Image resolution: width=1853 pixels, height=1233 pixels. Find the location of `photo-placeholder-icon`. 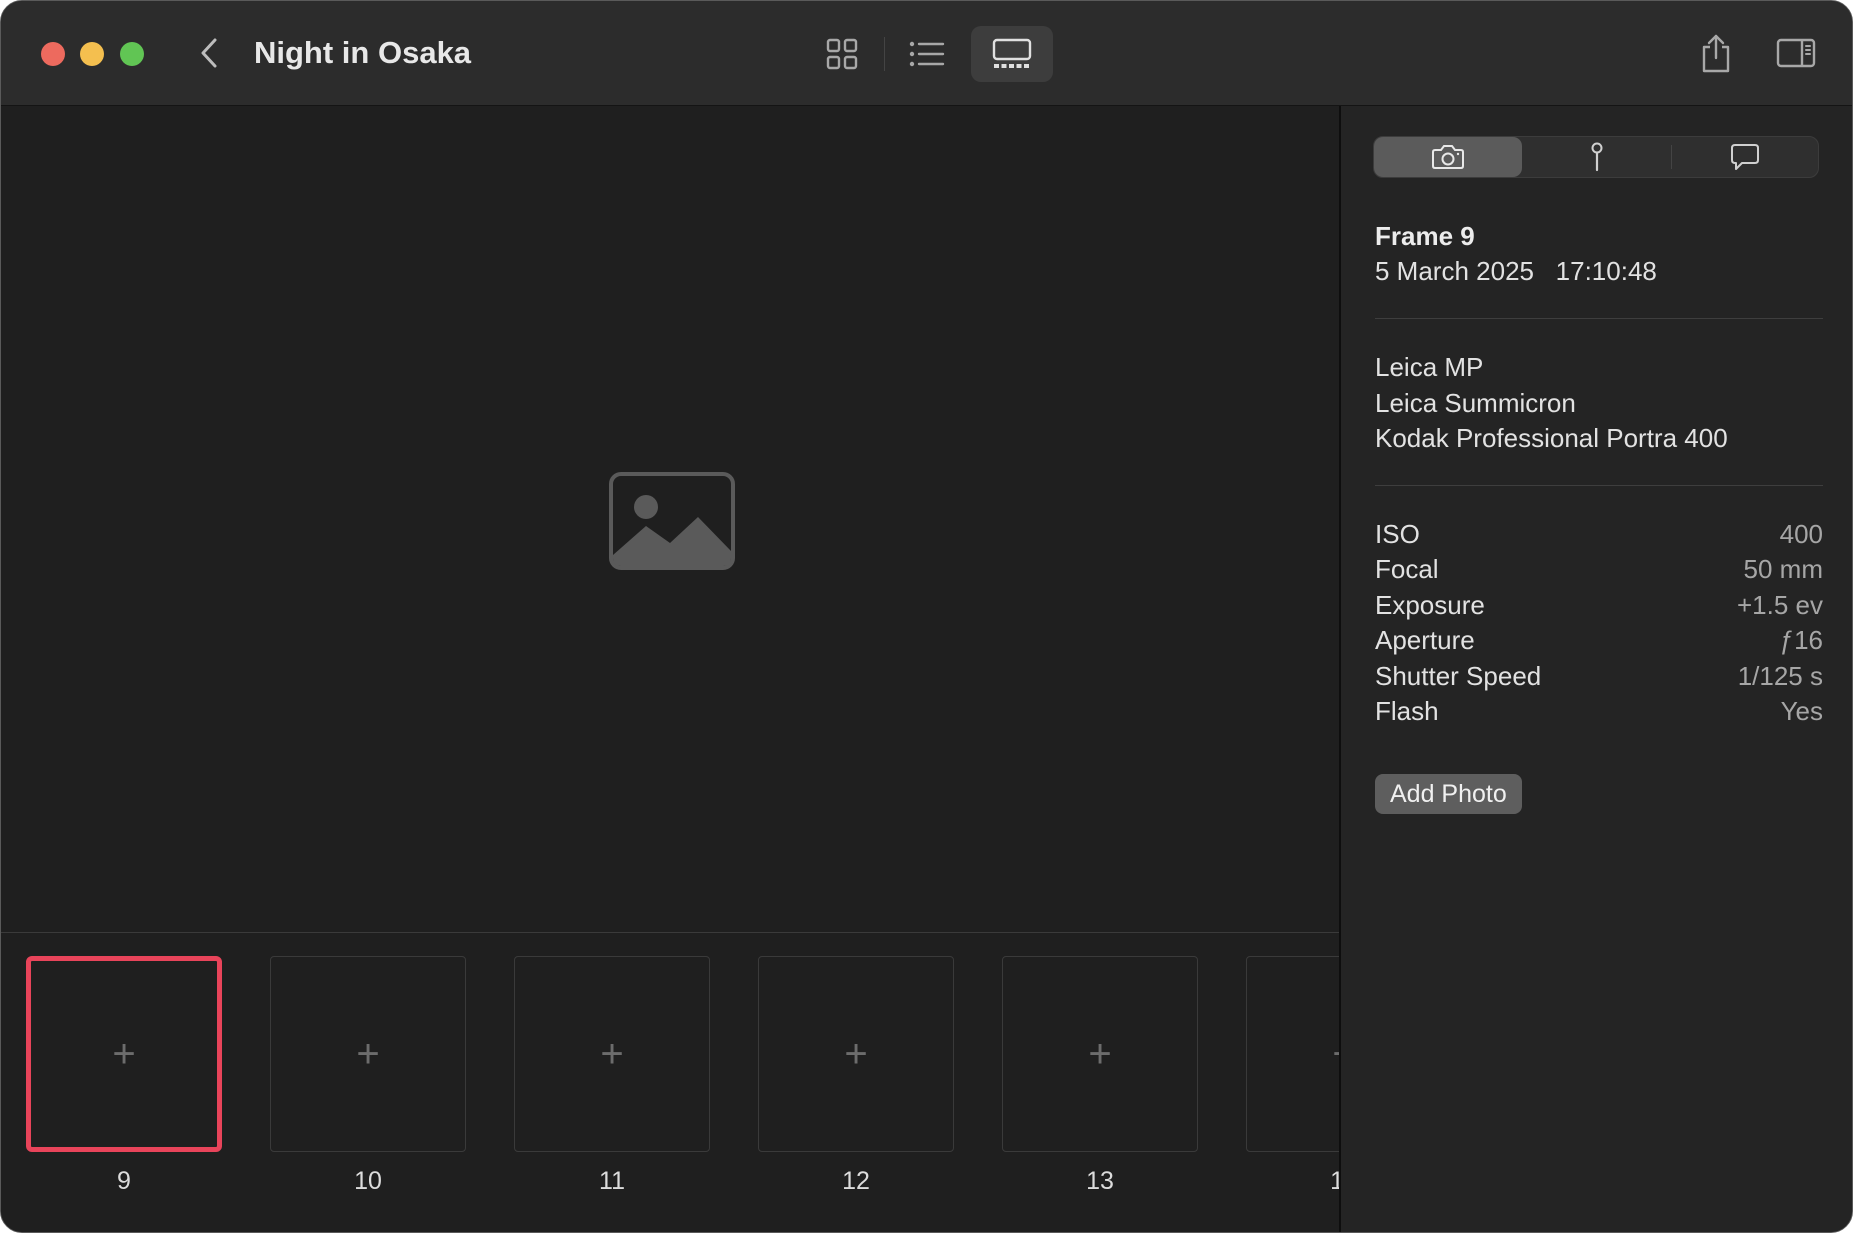

photo-placeholder-icon is located at coordinates (672, 521).